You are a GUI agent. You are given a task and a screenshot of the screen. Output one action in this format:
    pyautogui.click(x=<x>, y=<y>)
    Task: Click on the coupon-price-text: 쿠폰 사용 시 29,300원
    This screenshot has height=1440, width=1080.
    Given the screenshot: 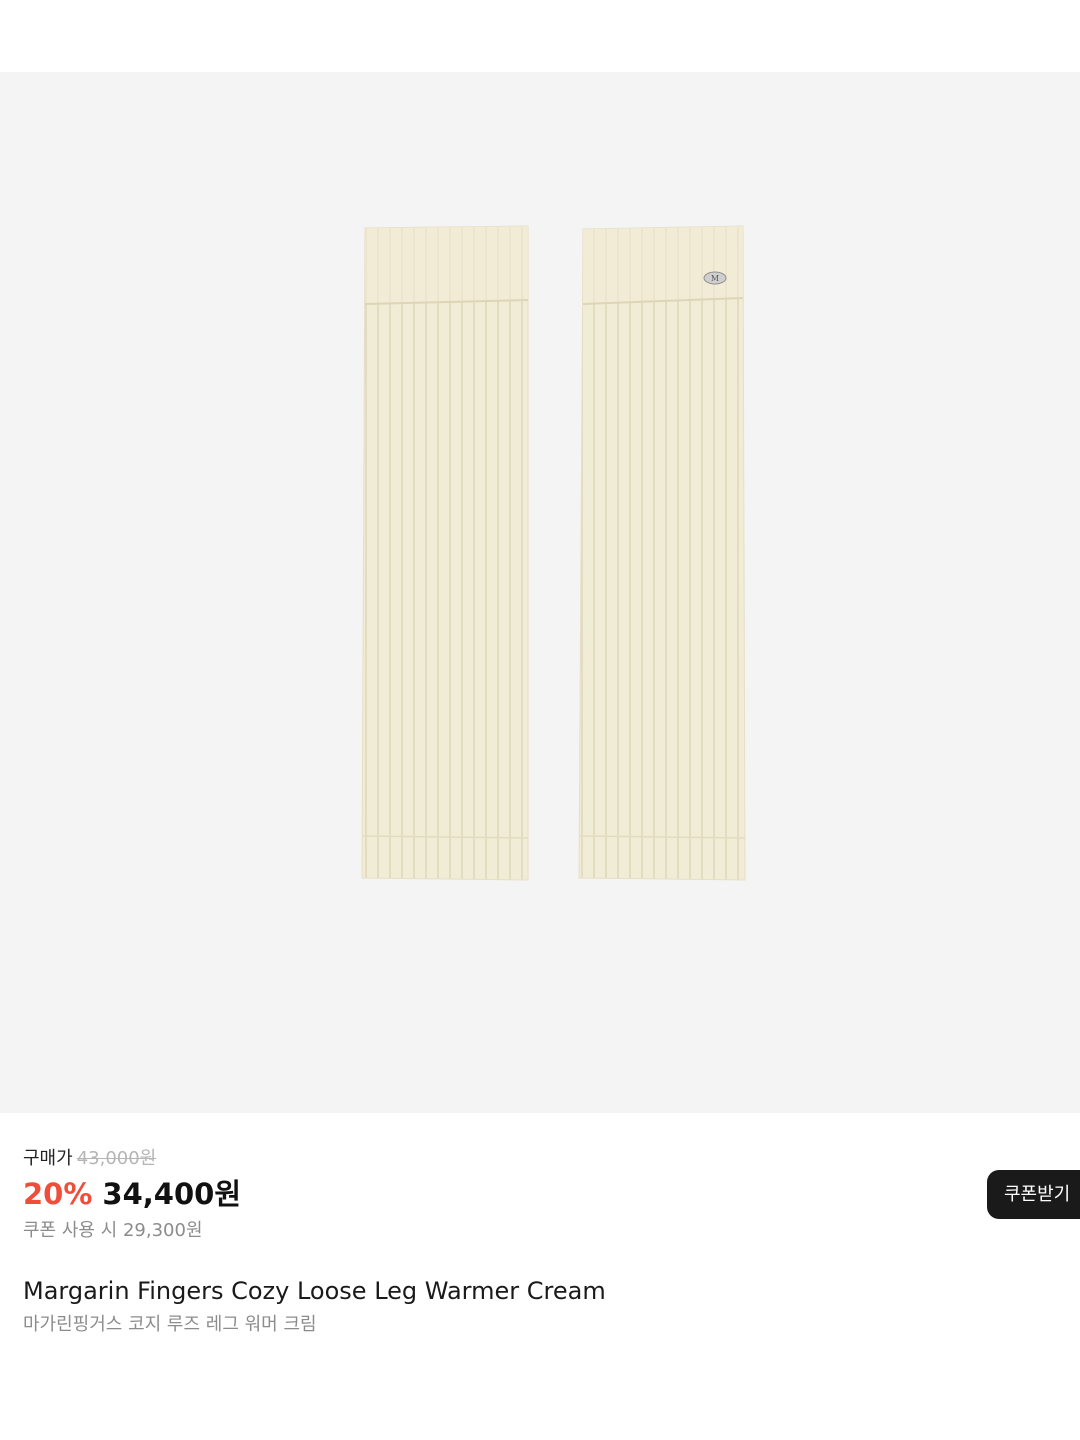 What is the action you would take?
    pyautogui.click(x=113, y=1230)
    